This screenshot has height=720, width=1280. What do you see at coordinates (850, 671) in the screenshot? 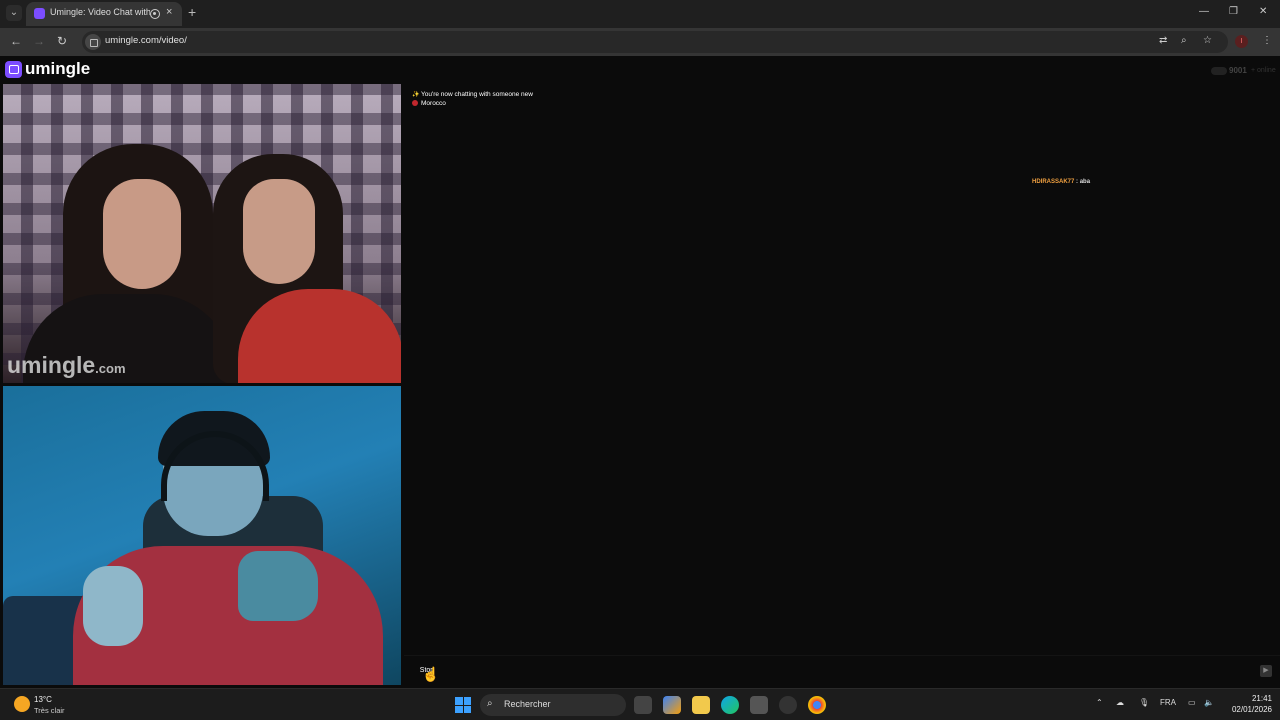
I see `message-input` at bounding box center [850, 671].